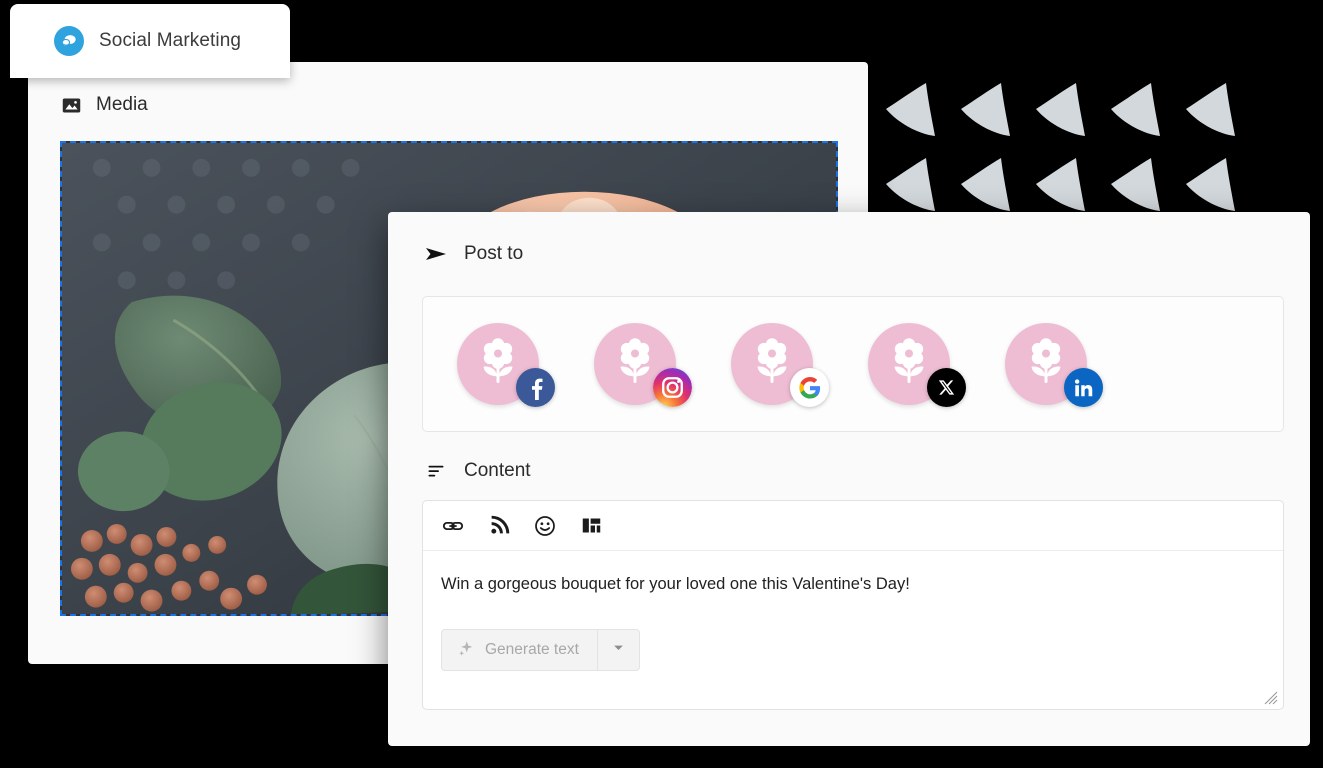 Image resolution: width=1323 pixels, height=768 pixels. Describe the element at coordinates (809, 387) in the screenshot. I see `google-badge-icon` at that location.